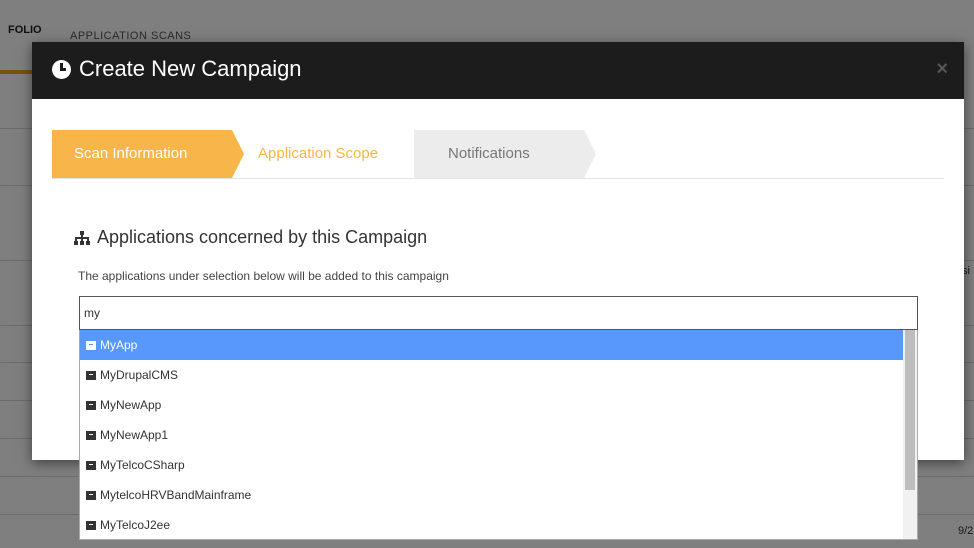 This screenshot has width=974, height=548. What do you see at coordinates (131, 405) in the screenshot?
I see `option-label: MyNewApp` at bounding box center [131, 405].